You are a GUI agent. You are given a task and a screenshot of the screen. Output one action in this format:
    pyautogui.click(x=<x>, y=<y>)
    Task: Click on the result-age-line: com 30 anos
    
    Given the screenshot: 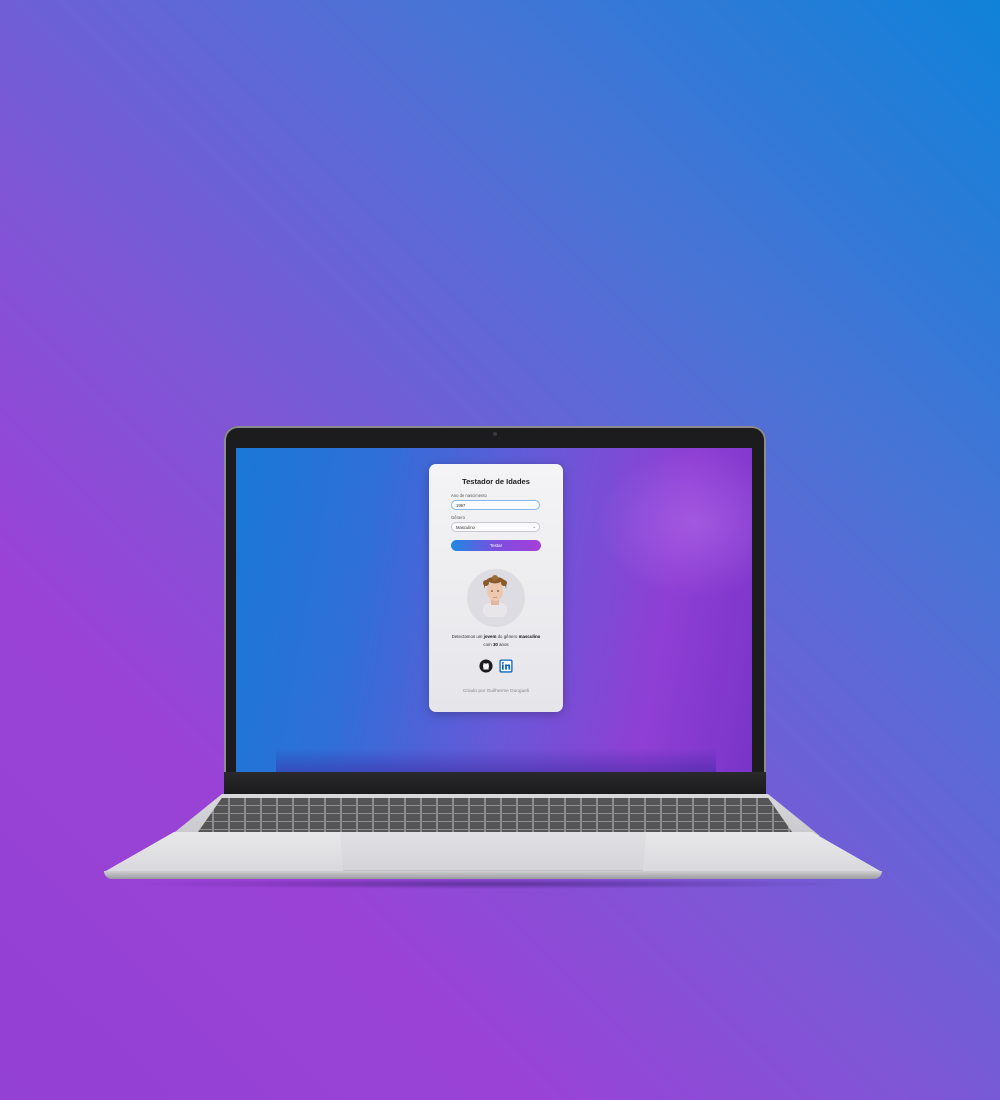 What is the action you would take?
    pyautogui.click(x=496, y=644)
    